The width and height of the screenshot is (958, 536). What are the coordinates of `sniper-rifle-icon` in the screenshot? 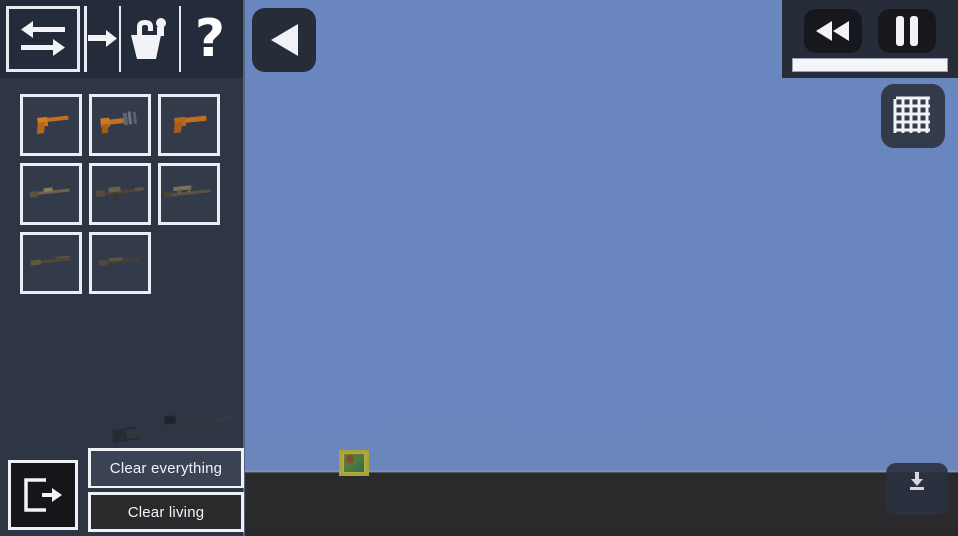 It's located at (189, 194).